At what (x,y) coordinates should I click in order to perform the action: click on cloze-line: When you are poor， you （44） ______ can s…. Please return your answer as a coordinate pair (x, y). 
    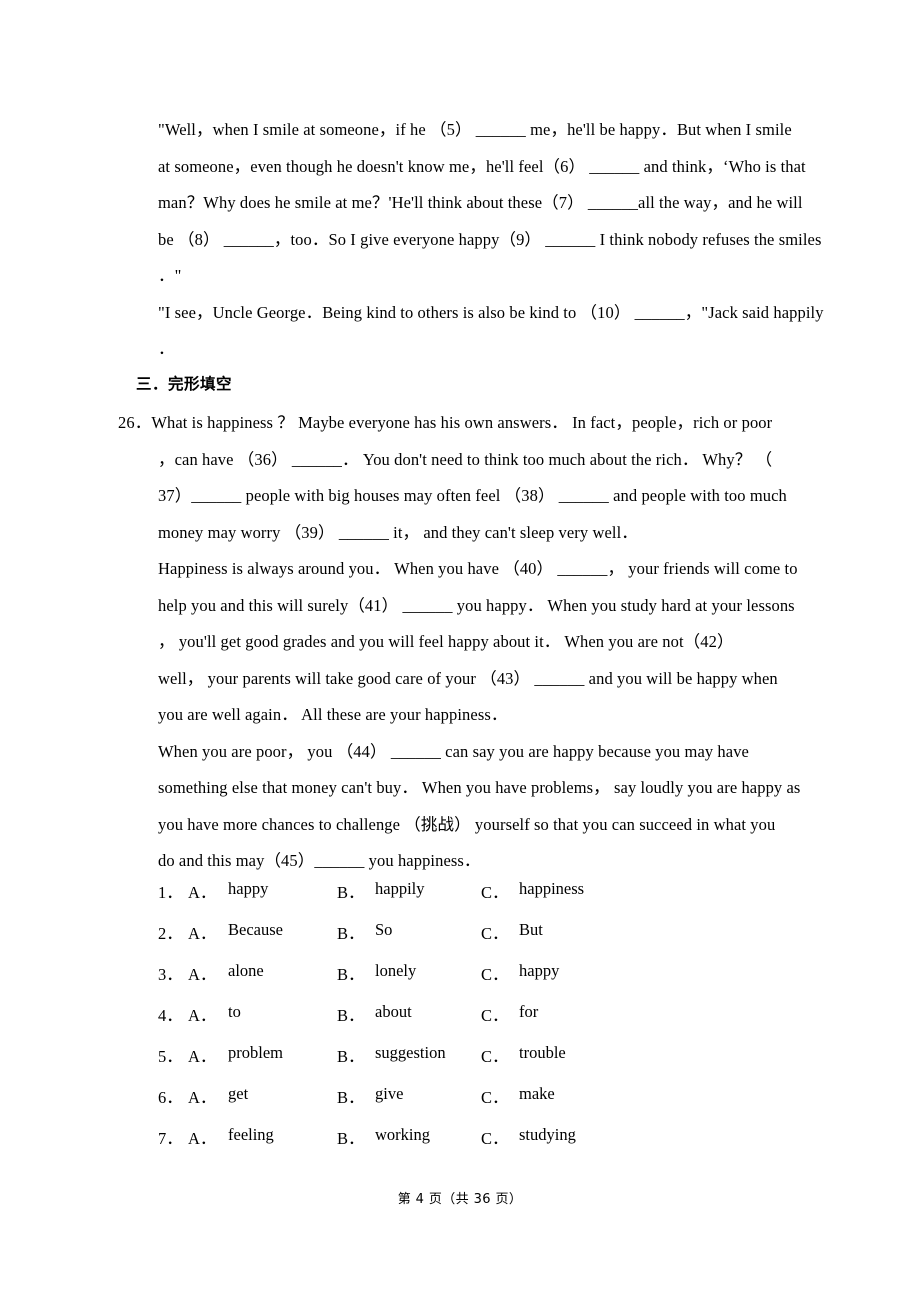
    Looking at the image, I should click on (453, 751).